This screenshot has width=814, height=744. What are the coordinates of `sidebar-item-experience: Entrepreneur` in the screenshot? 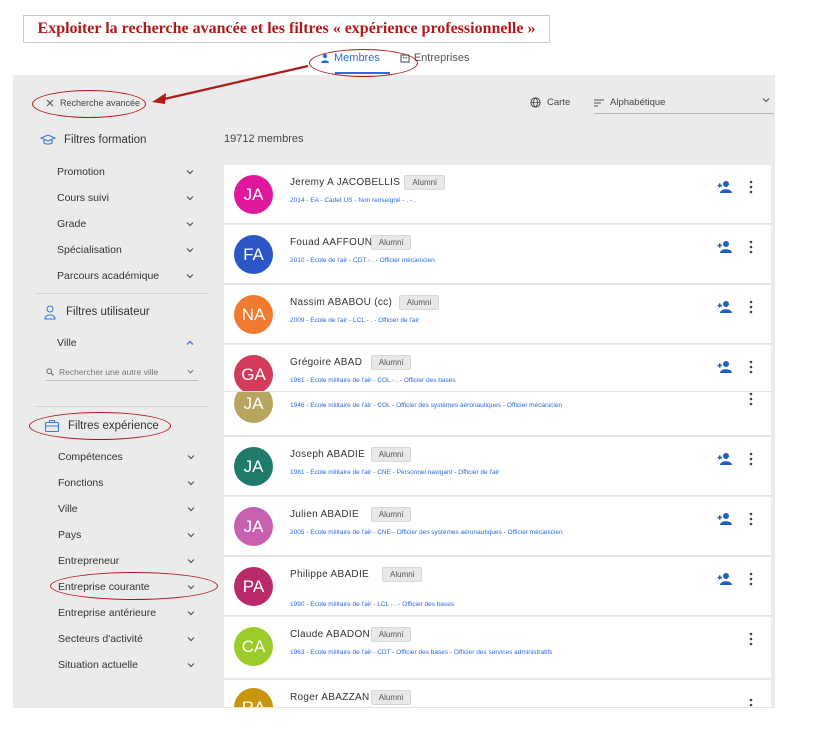 It's located at (88, 561).